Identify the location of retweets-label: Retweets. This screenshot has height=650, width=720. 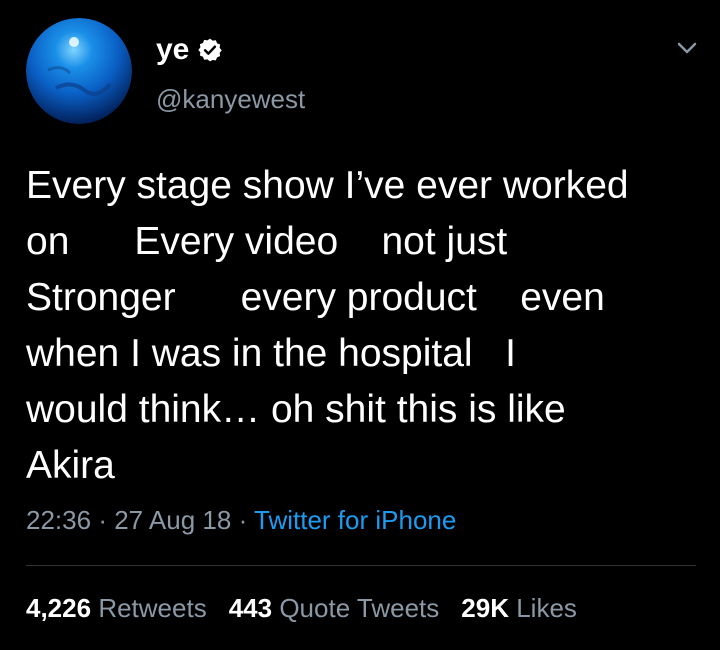
(152, 608).